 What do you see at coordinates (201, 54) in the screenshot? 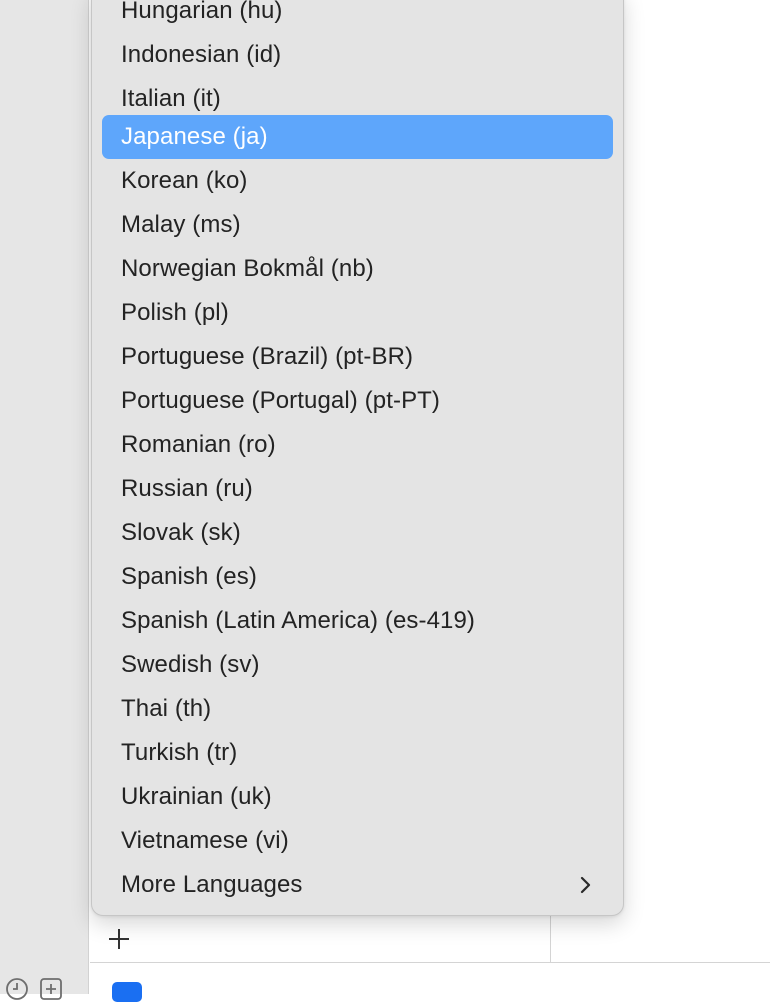
I see `menu-item-label: Indonesian (id)` at bounding box center [201, 54].